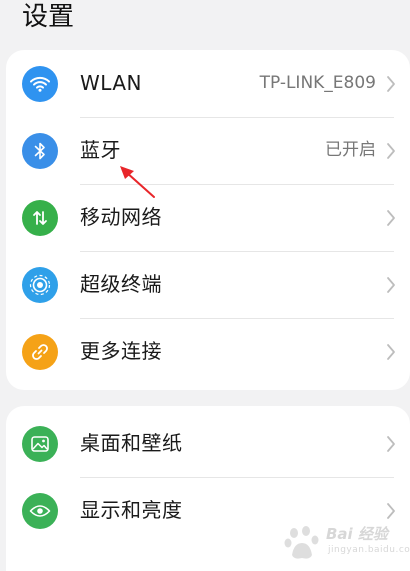 This screenshot has width=410, height=571. I want to click on link-icon, so click(40, 352).